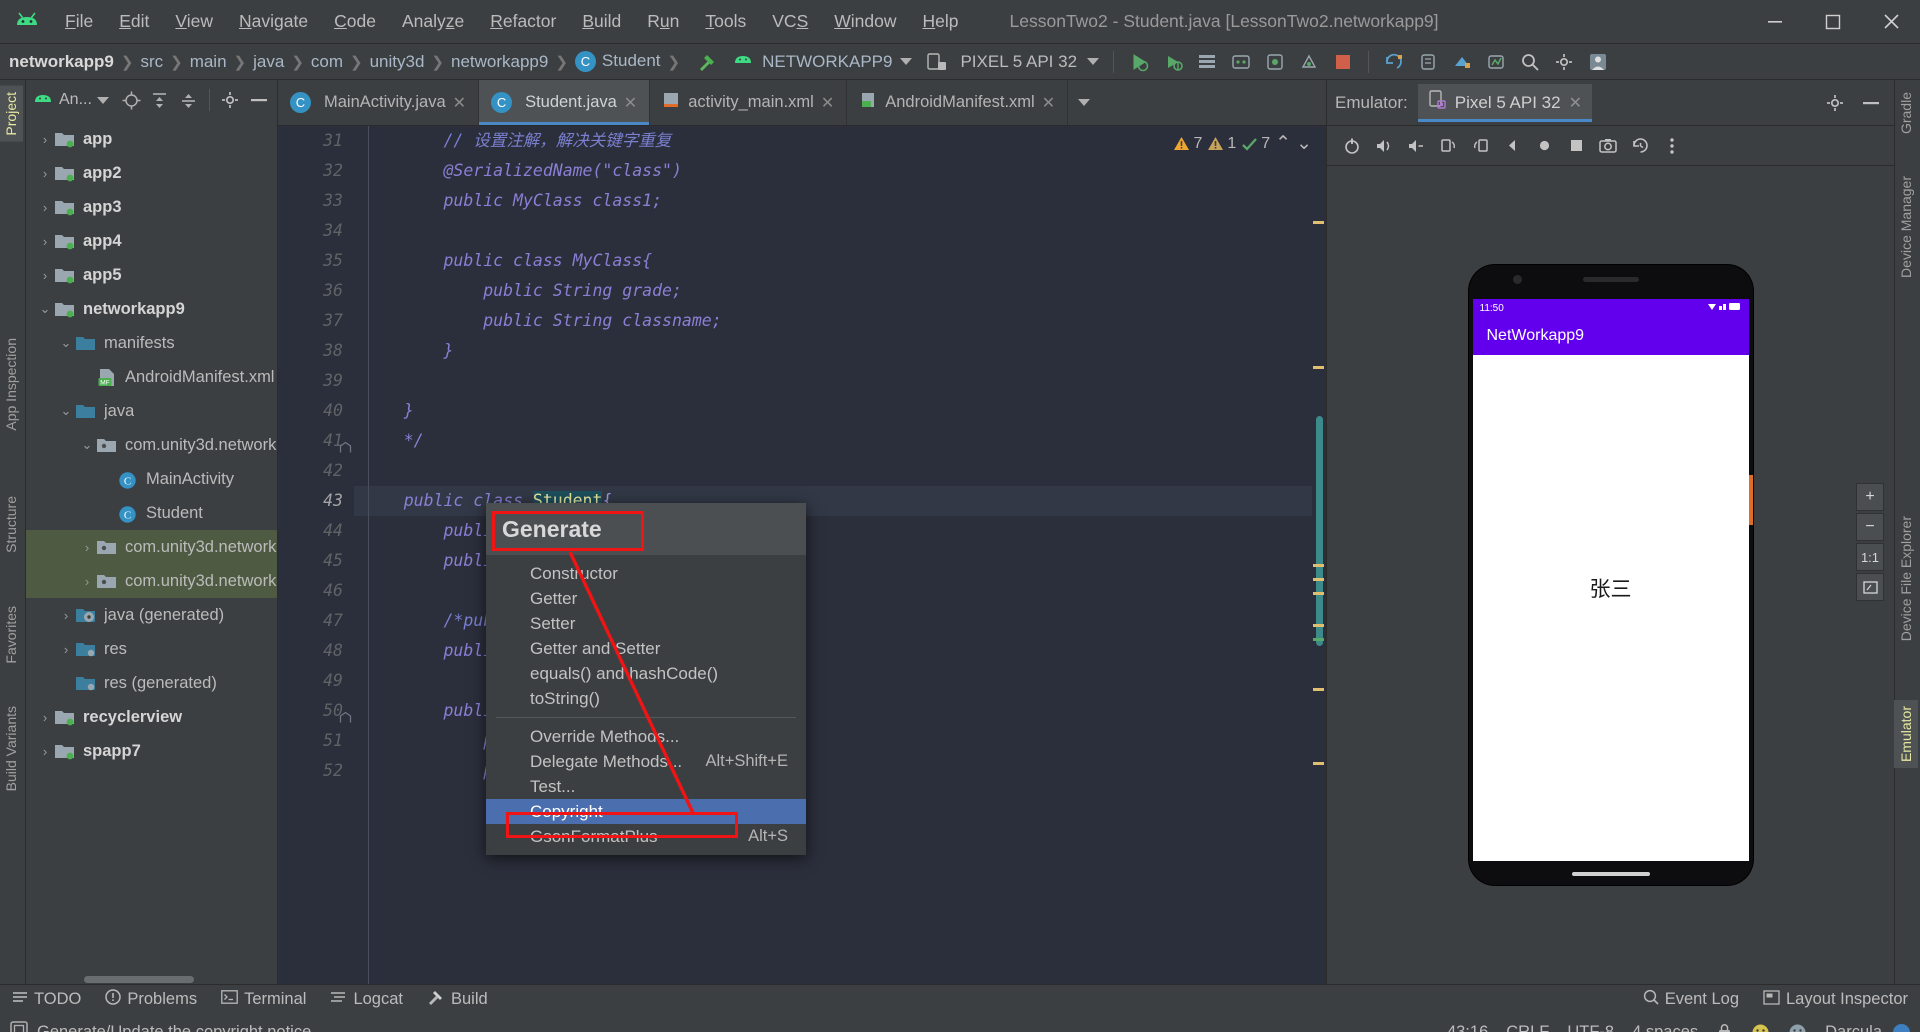 The height and width of the screenshot is (1032, 1920). Describe the element at coordinates (263, 999) in the screenshot. I see `bottom-item-terminal: Terminal` at that location.